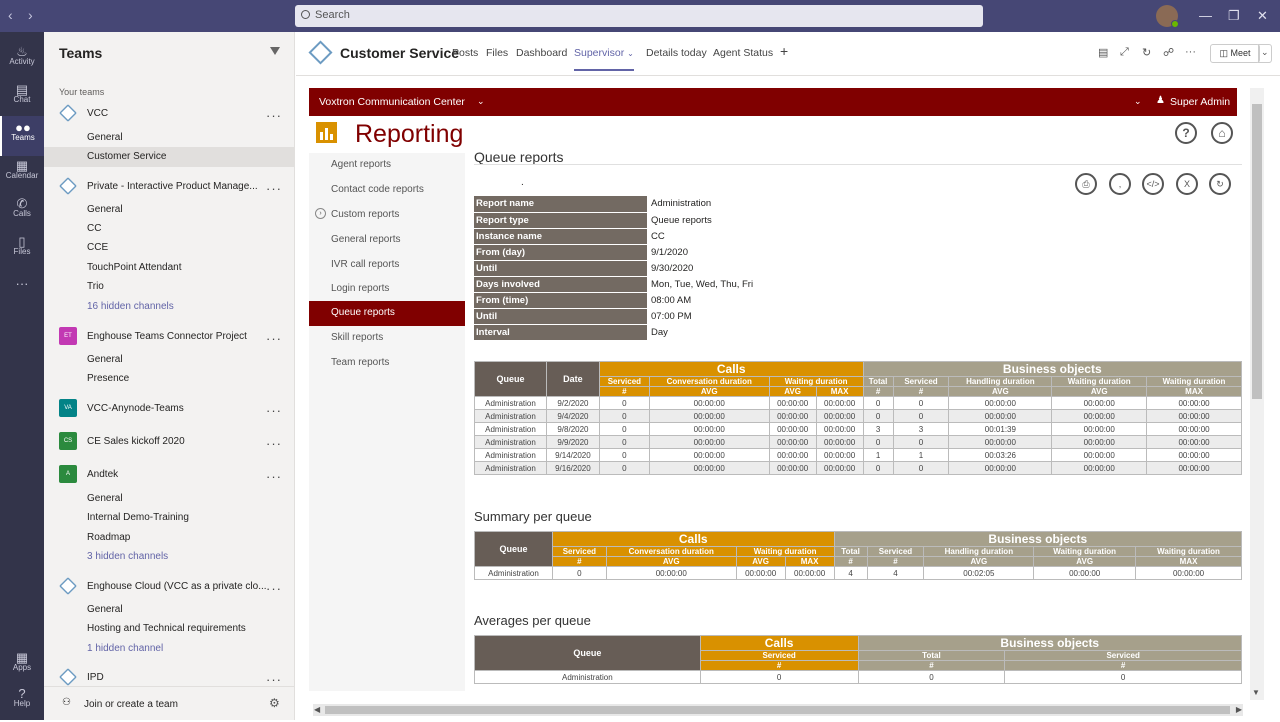 The image size is (1280, 722). Describe the element at coordinates (1168, 52) in the screenshot. I see `globe-icon: ☍` at that location.